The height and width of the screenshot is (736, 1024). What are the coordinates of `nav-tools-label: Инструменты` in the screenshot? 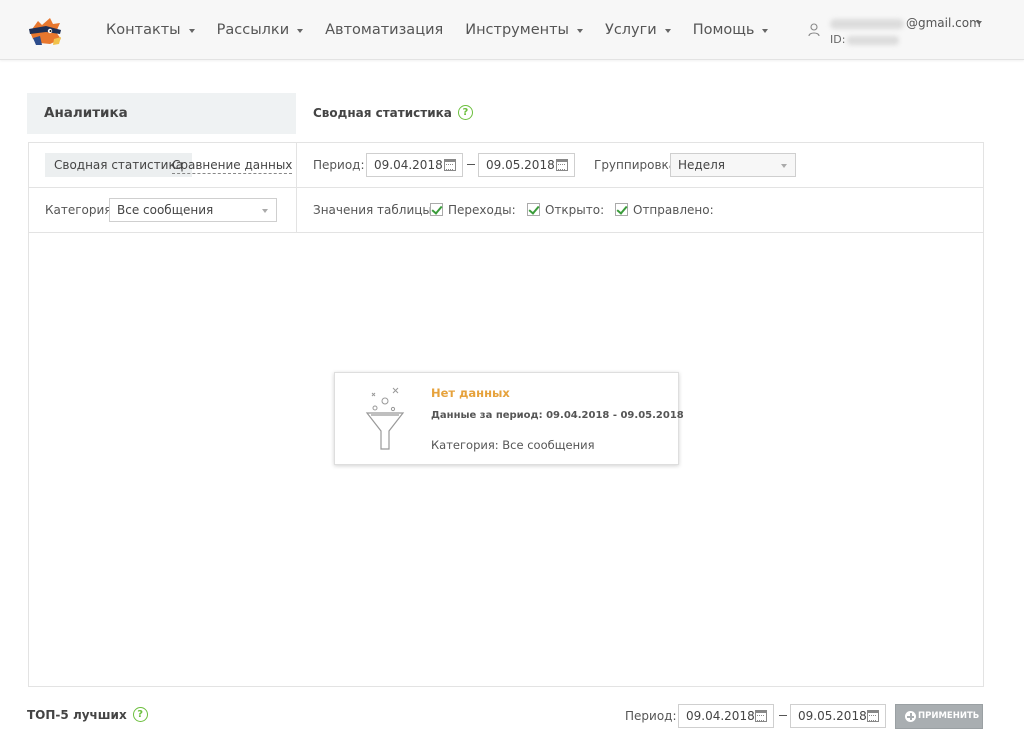 It's located at (517, 30).